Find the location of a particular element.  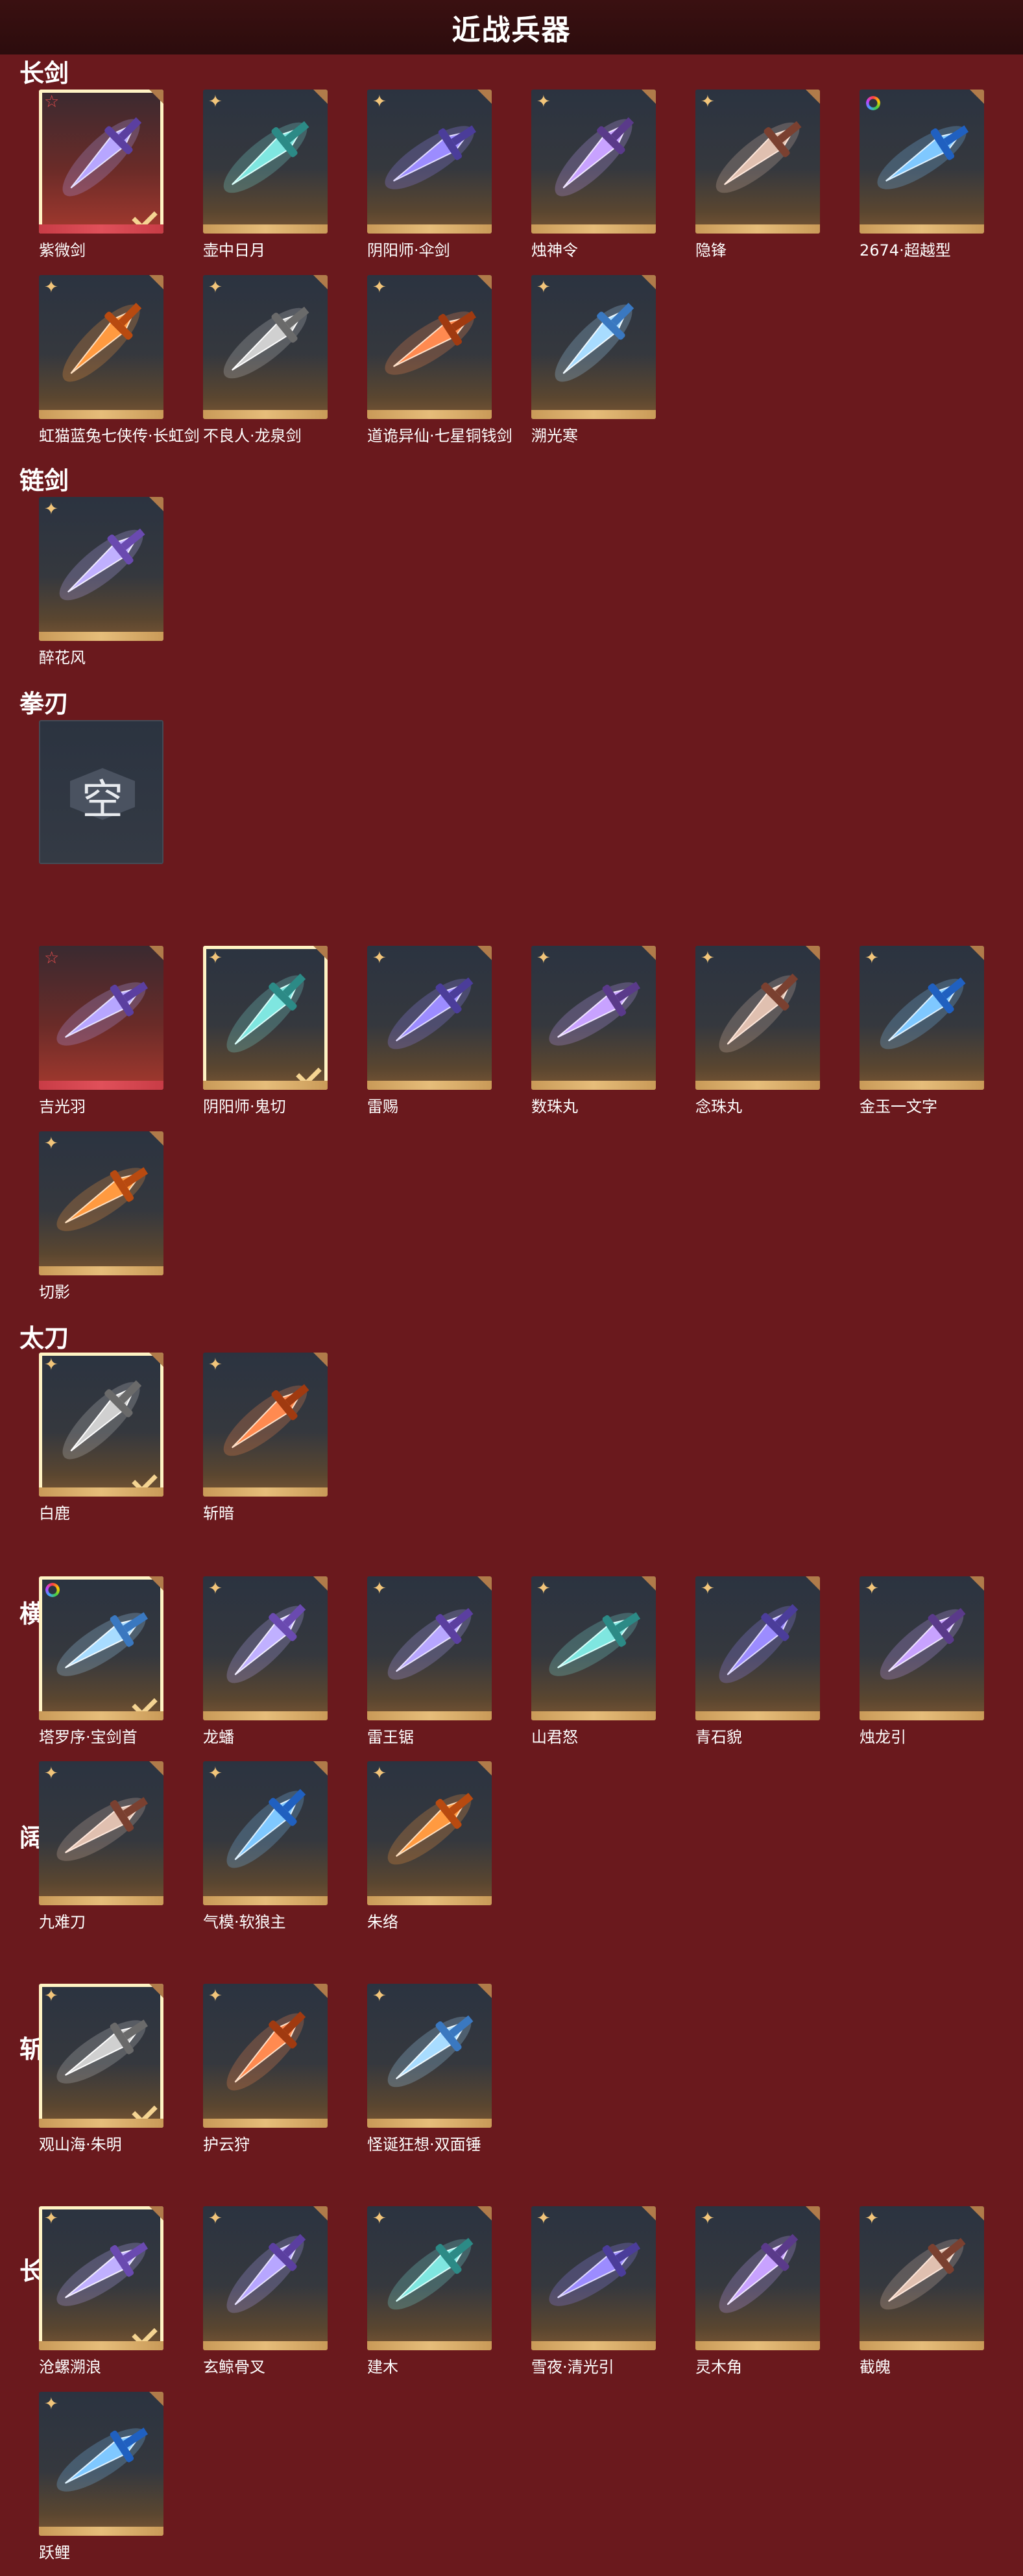

weapon-card: ✦ 阴阳师·伞剑 is located at coordinates (429, 174).